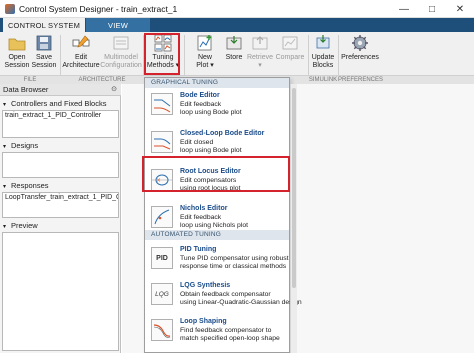 The width and height of the screenshot is (474, 353). I want to click on tuning-methods-highlight, so click(162, 54).